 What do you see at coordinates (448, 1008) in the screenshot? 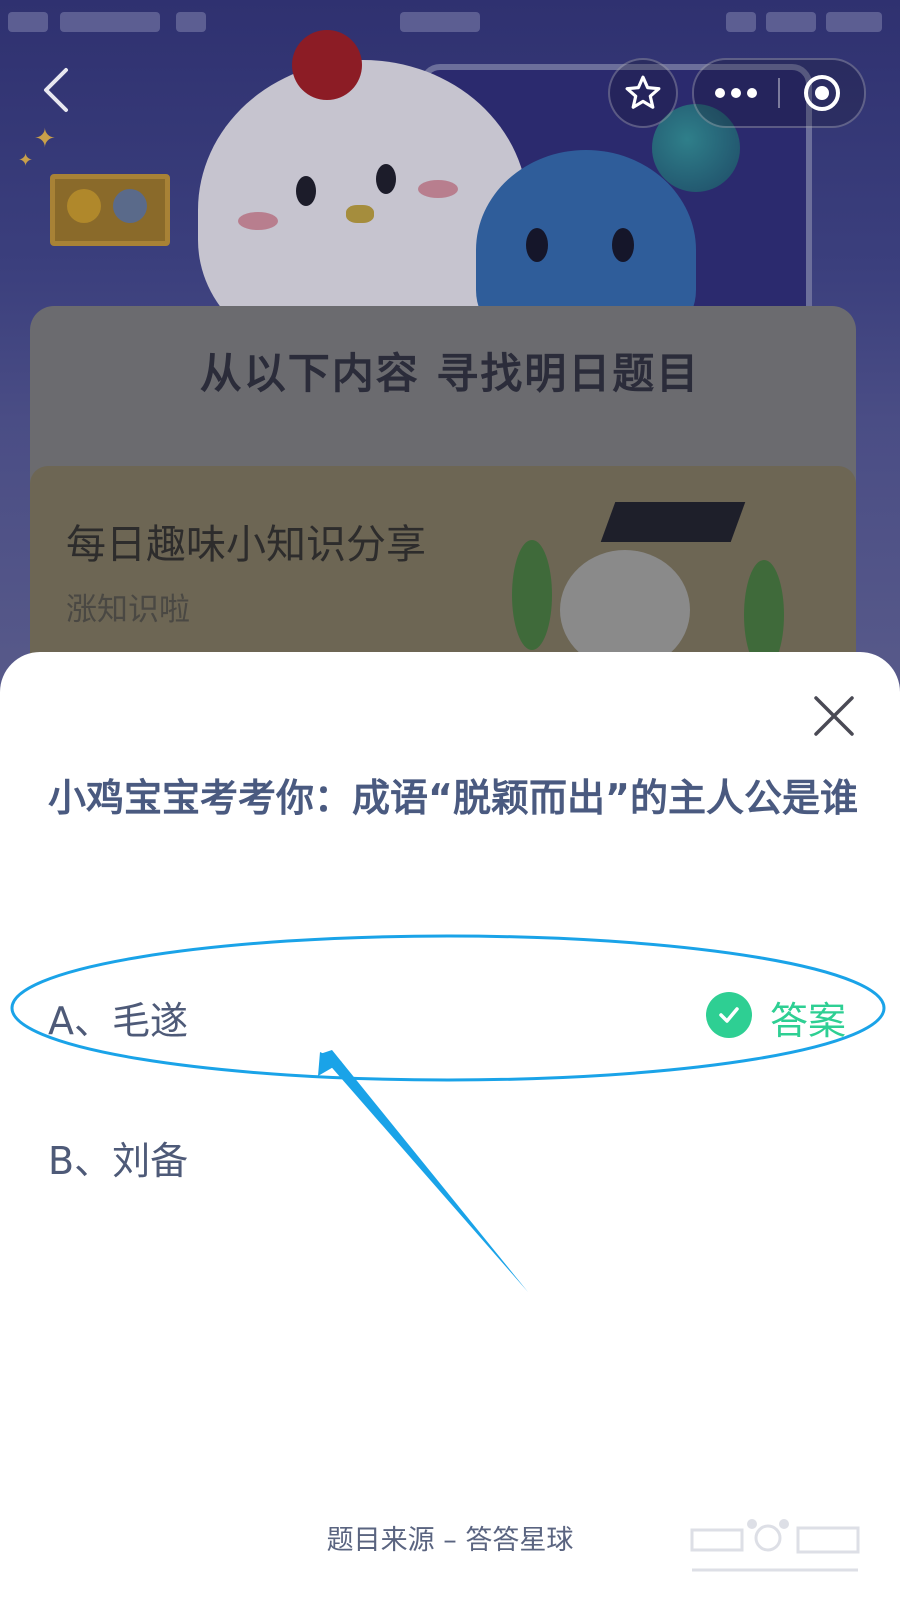
I see `annotation-ellipse` at bounding box center [448, 1008].